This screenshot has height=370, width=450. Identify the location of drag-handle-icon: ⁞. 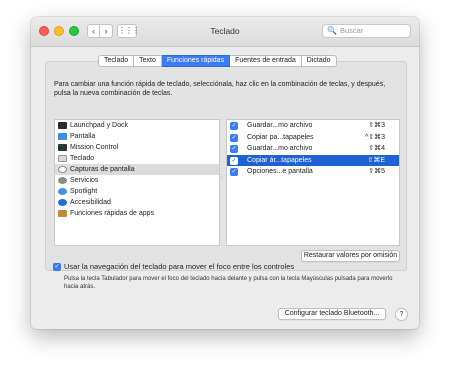
(222, 180).